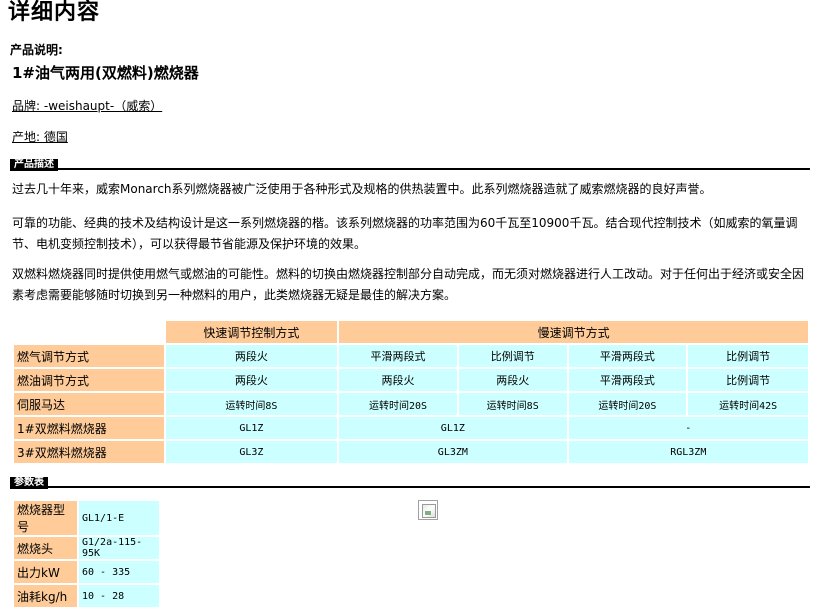 The width and height of the screenshot is (822, 609). I want to click on row-label-burner-1: 1#双燃料燃烧器, so click(89, 428).